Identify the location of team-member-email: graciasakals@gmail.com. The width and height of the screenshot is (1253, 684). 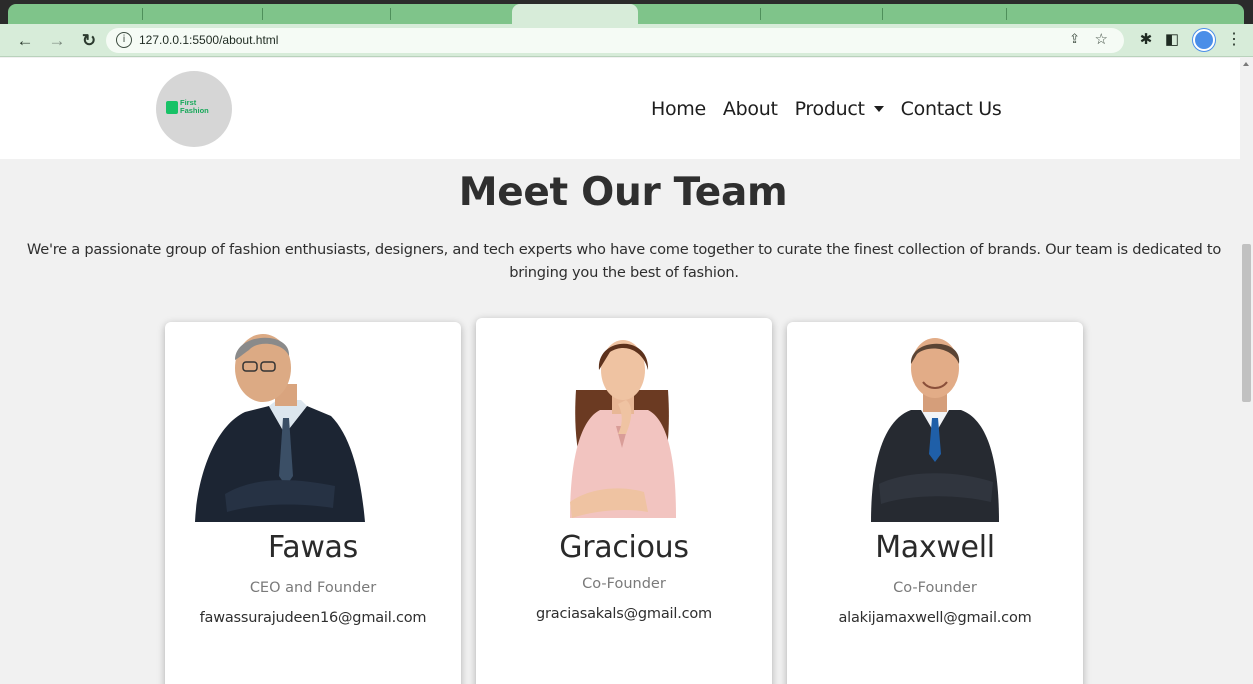
(624, 614).